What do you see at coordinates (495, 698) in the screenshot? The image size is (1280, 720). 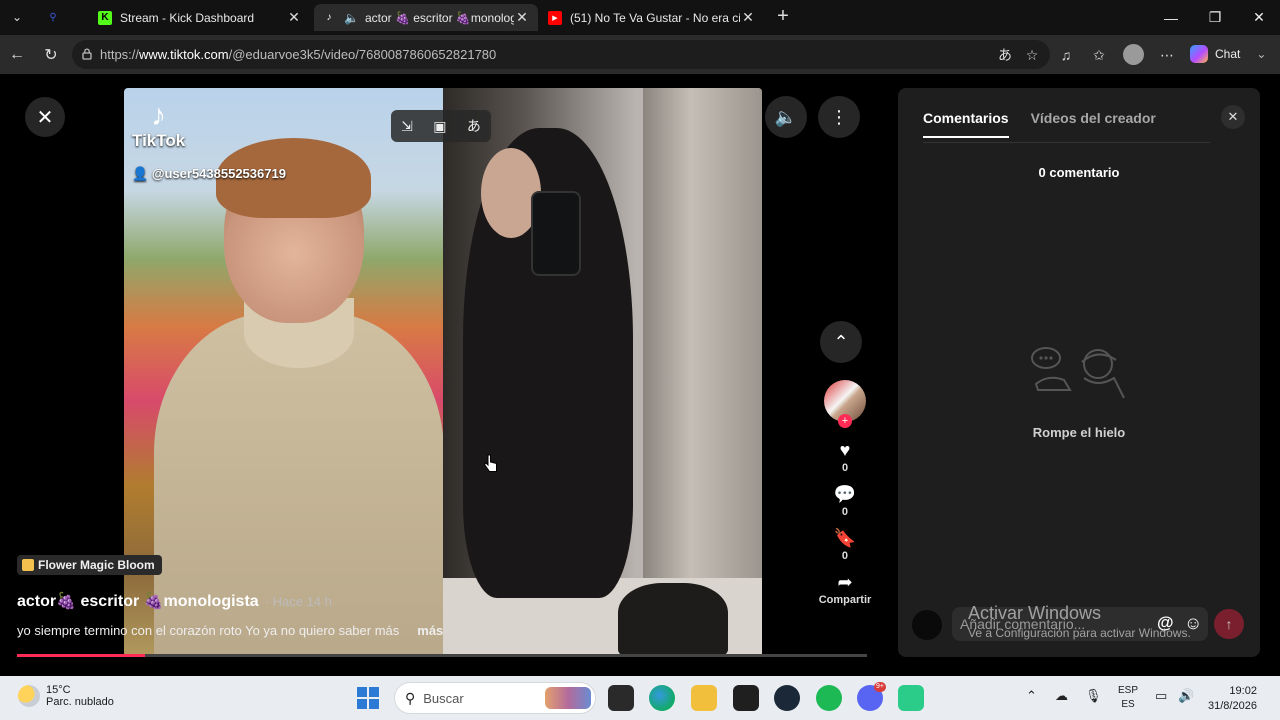 I see `taskbar-search: ⚲ Buscar` at bounding box center [495, 698].